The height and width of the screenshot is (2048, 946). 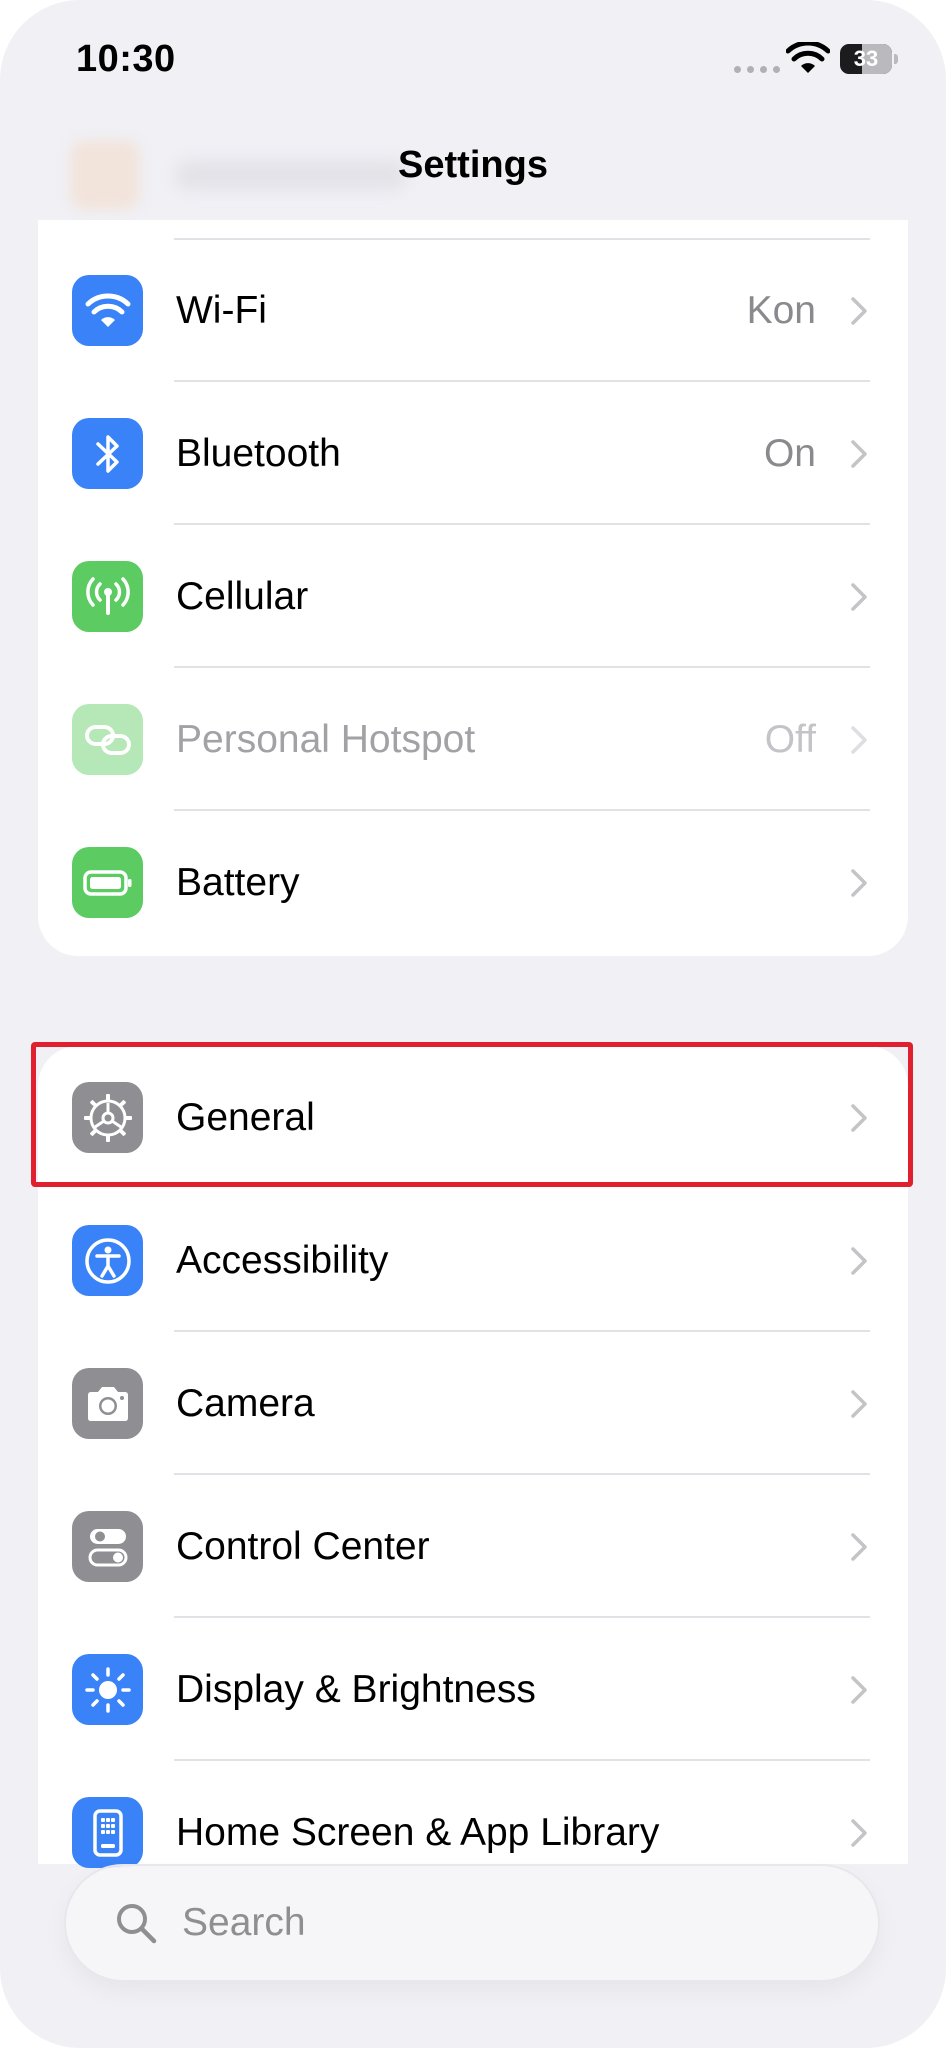 I want to click on search-input: Search, so click(x=244, y=1923).